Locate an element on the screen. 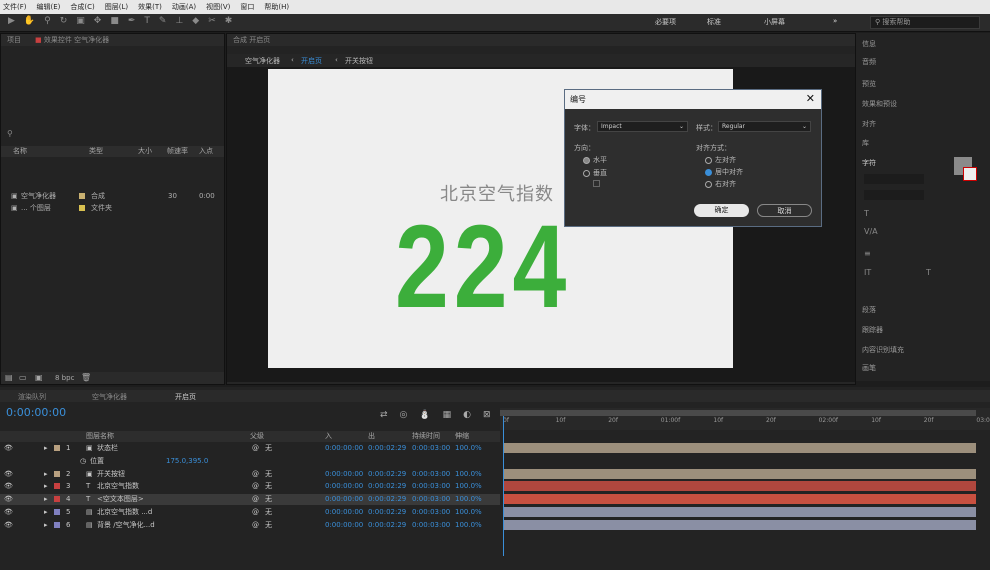  stopwatch-icon: ◷ is located at coordinates (83, 461).